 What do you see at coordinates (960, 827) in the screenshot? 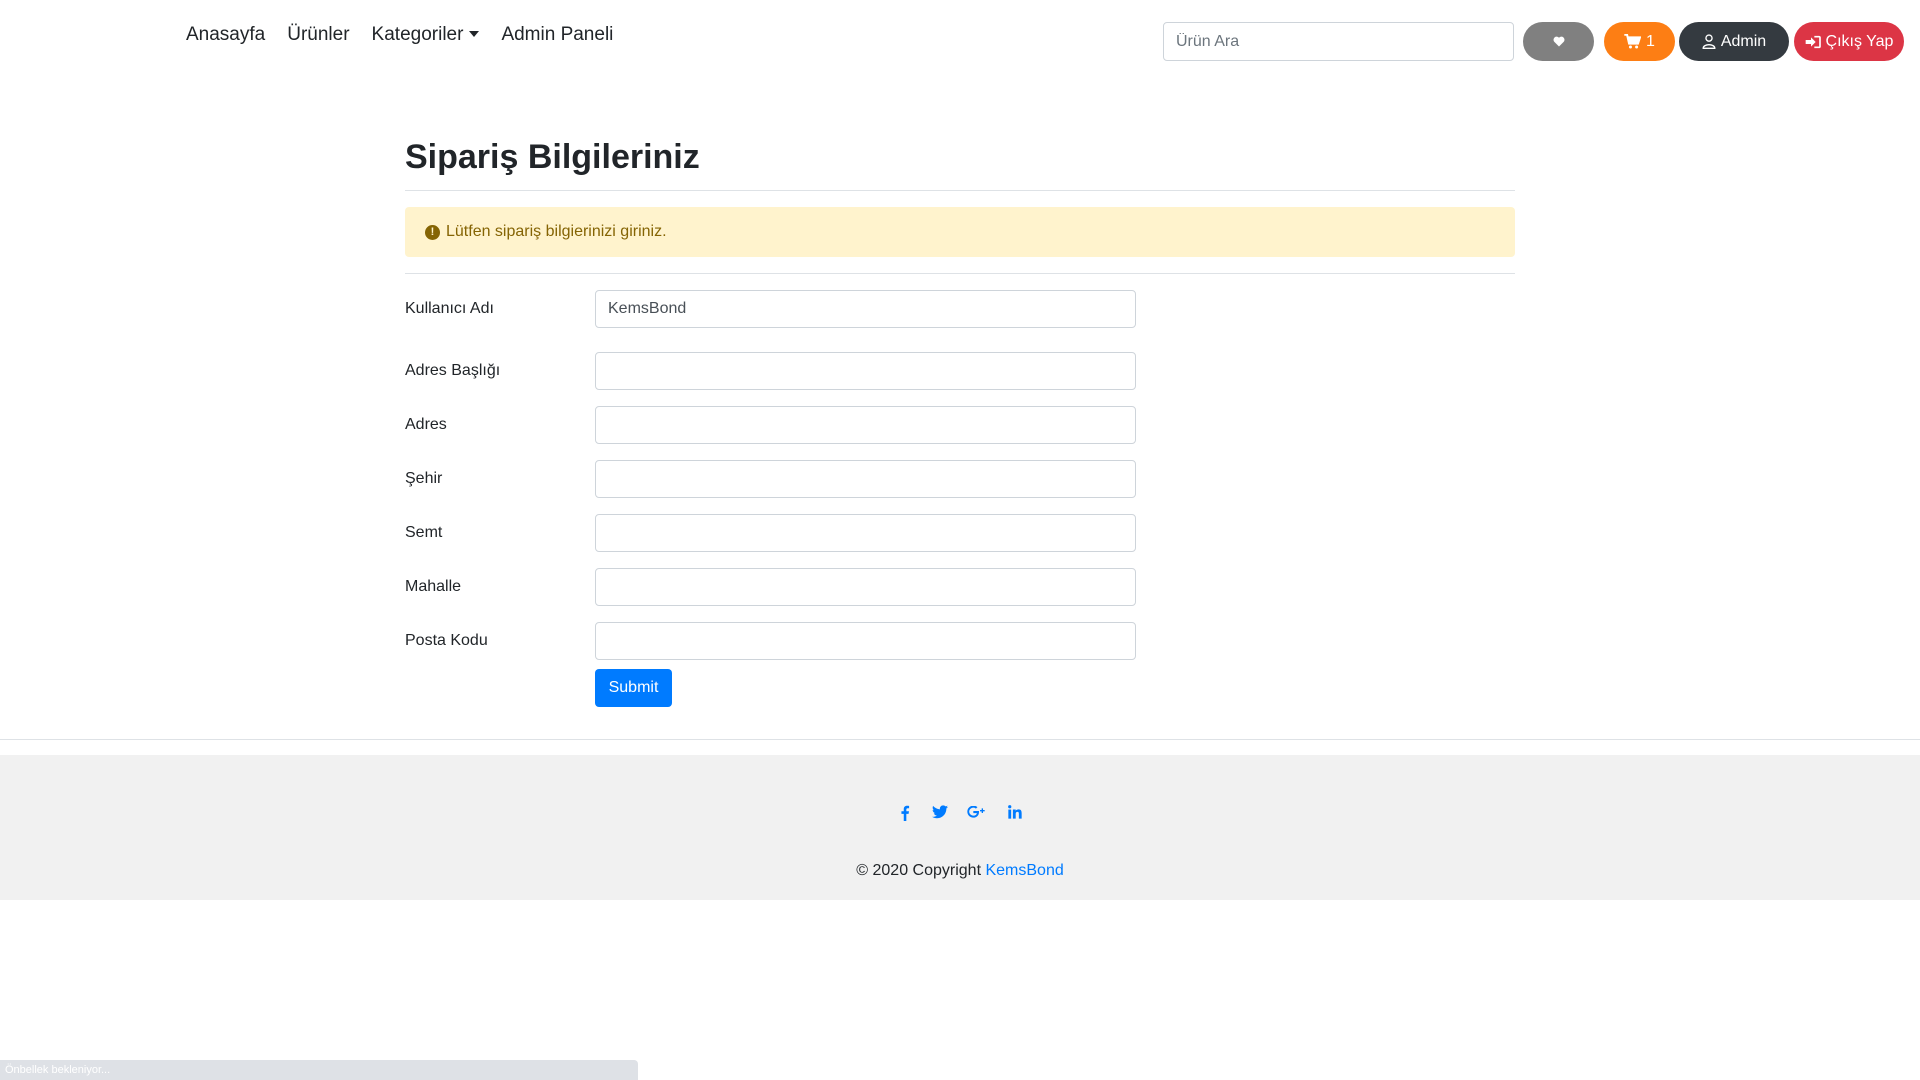
I see `footer: © 2020 Copyright KemsBond` at bounding box center [960, 827].